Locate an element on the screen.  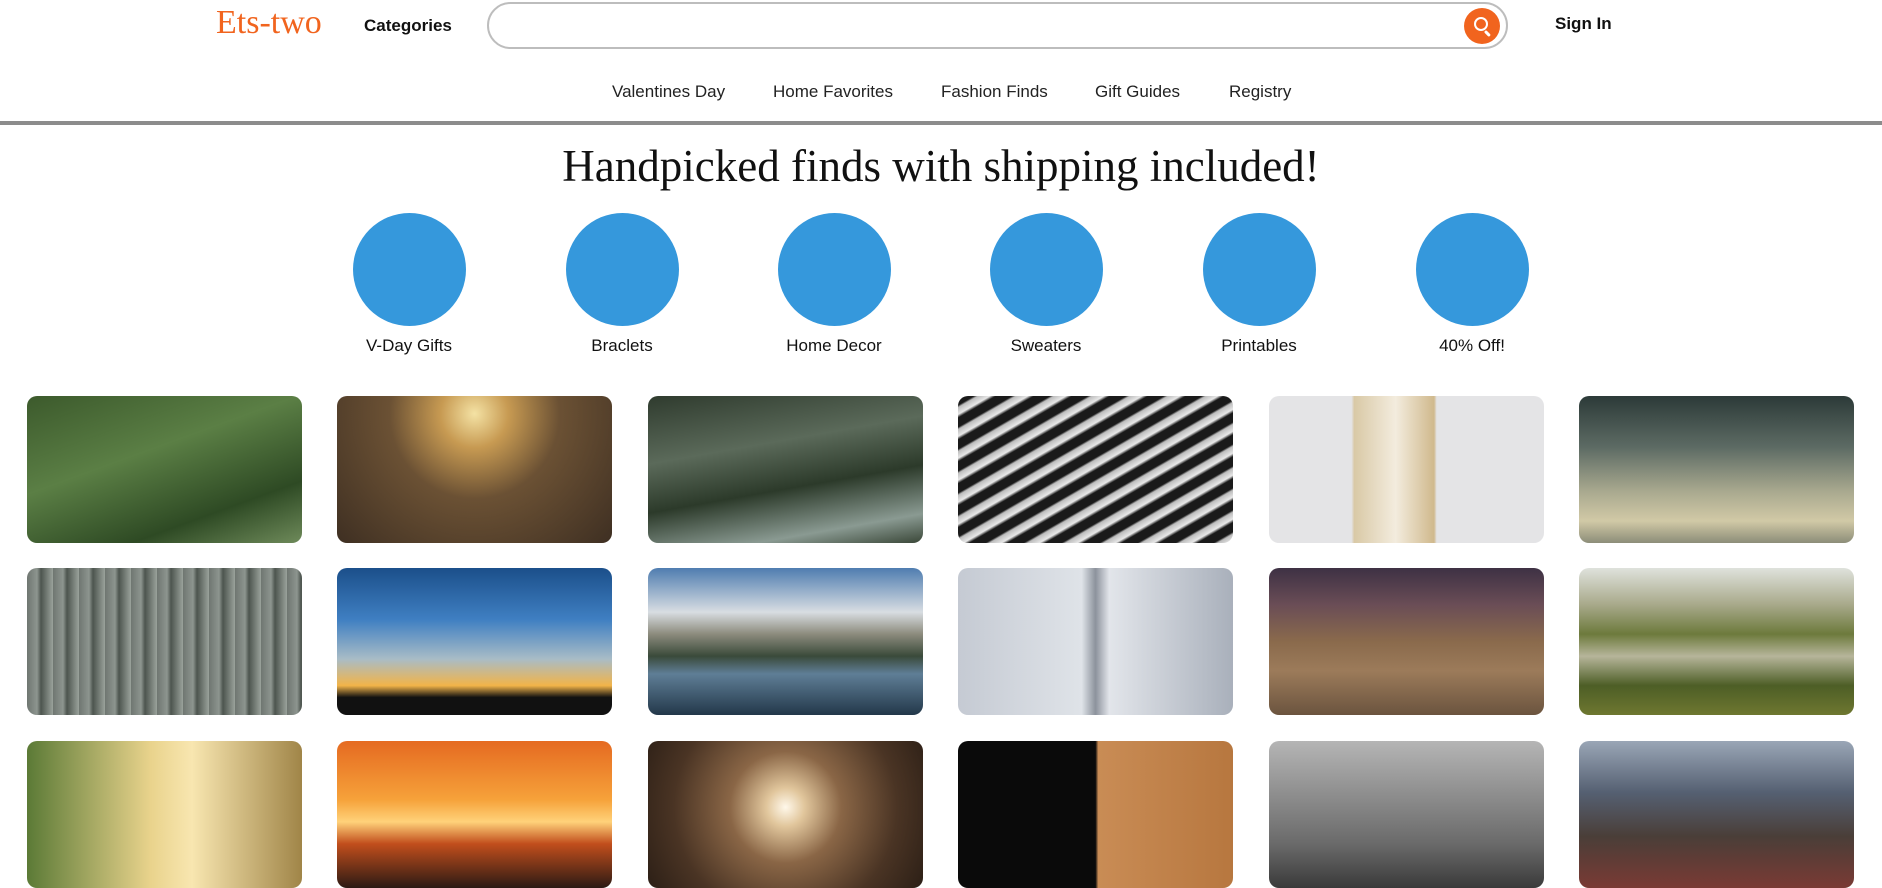
category-braclets: Braclets is located at coordinates (622, 284).